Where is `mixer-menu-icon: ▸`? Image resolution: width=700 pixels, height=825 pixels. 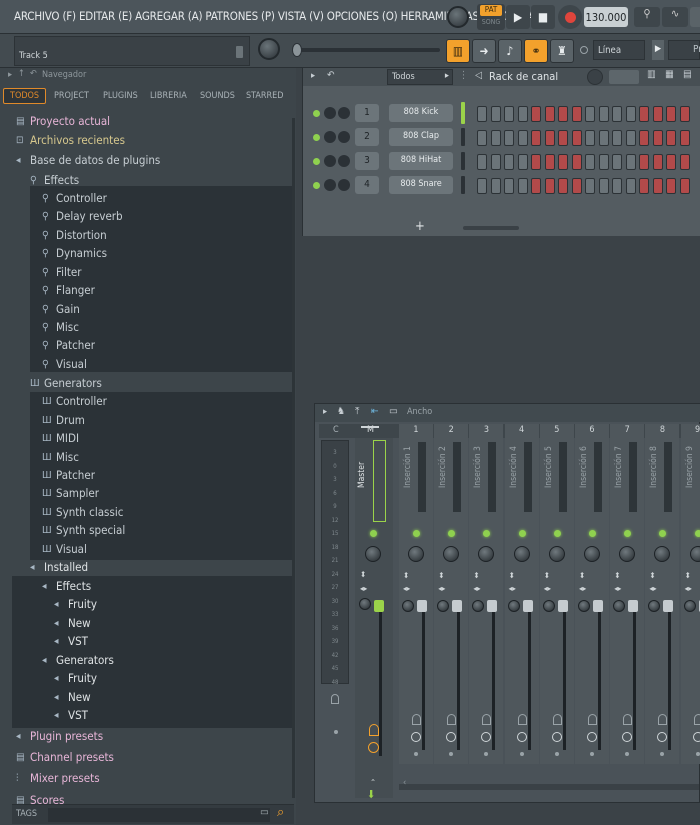 mixer-menu-icon: ▸ is located at coordinates (325, 412).